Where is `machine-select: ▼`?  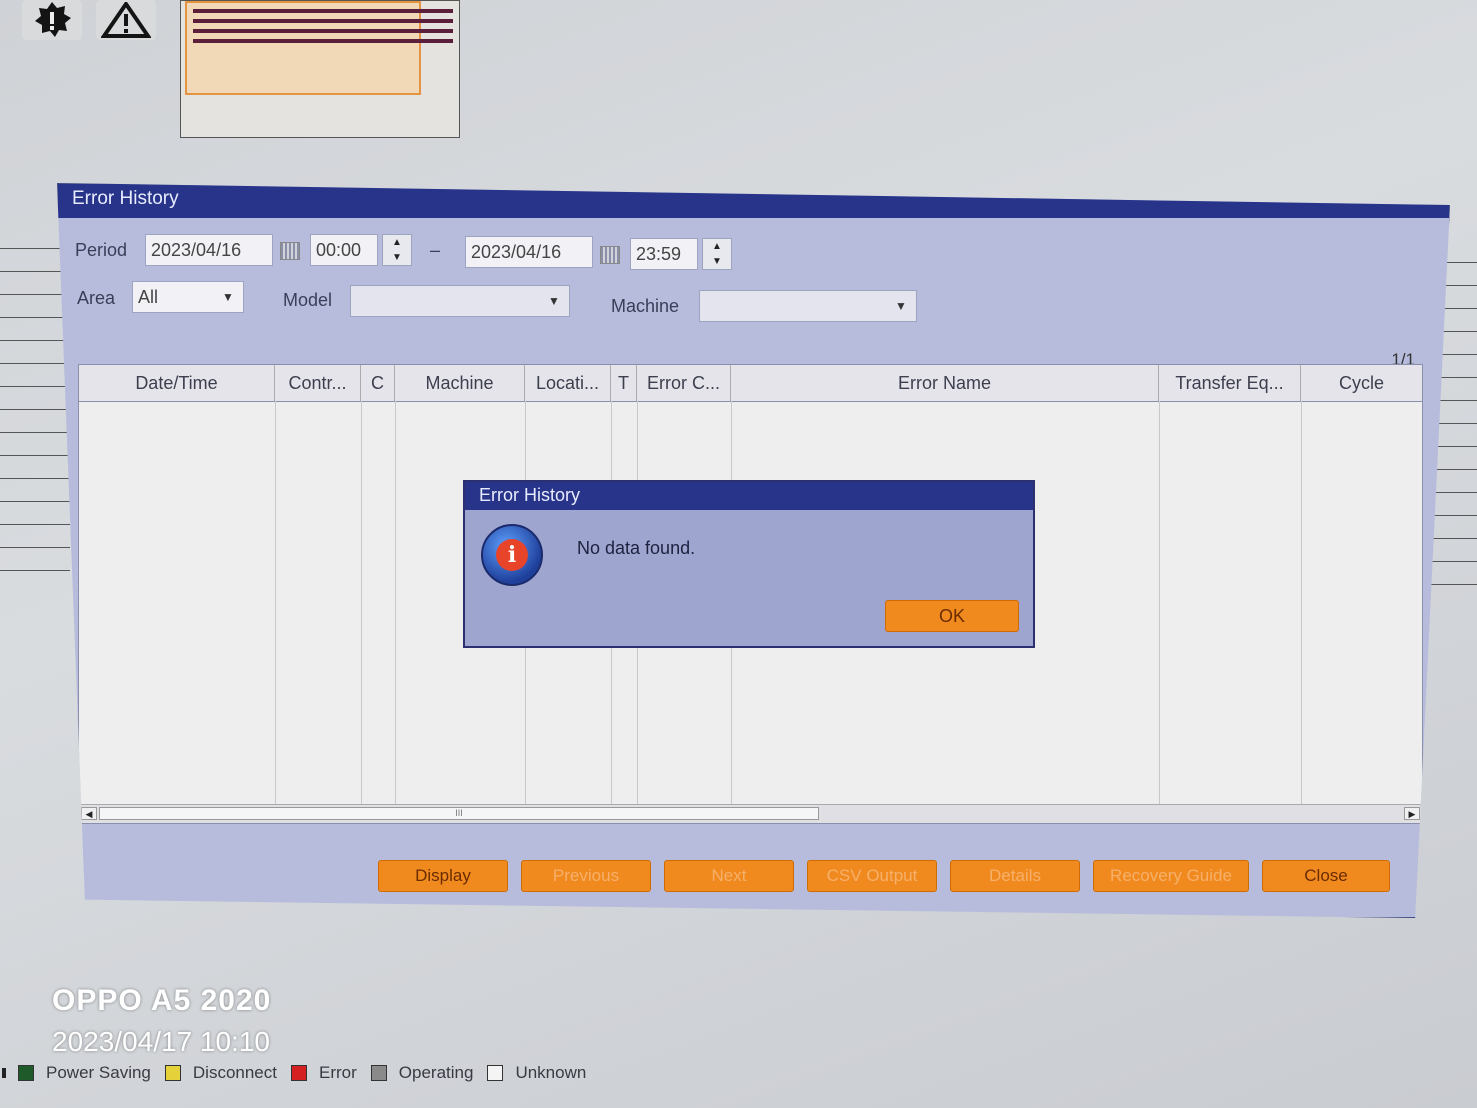 machine-select: ▼ is located at coordinates (808, 306).